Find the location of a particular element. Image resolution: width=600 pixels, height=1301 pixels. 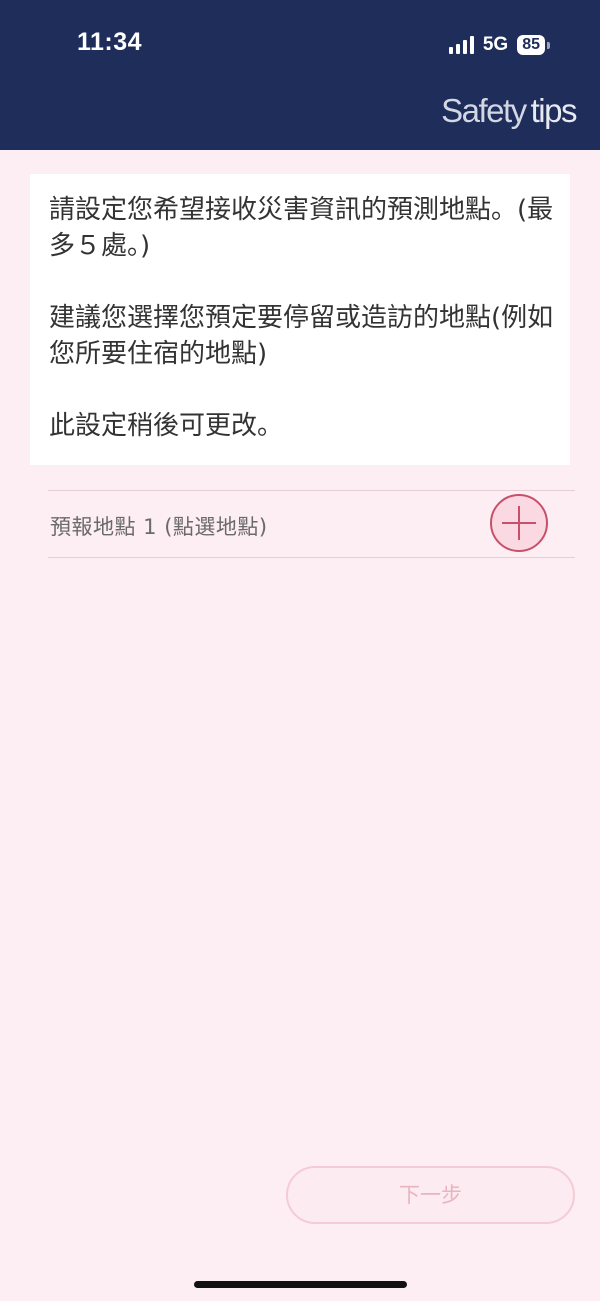

intro-paragraph-2: 建議您選擇您預定要停留或造訪的地點(例如您所要住宿的地點) is located at coordinates (301, 336).